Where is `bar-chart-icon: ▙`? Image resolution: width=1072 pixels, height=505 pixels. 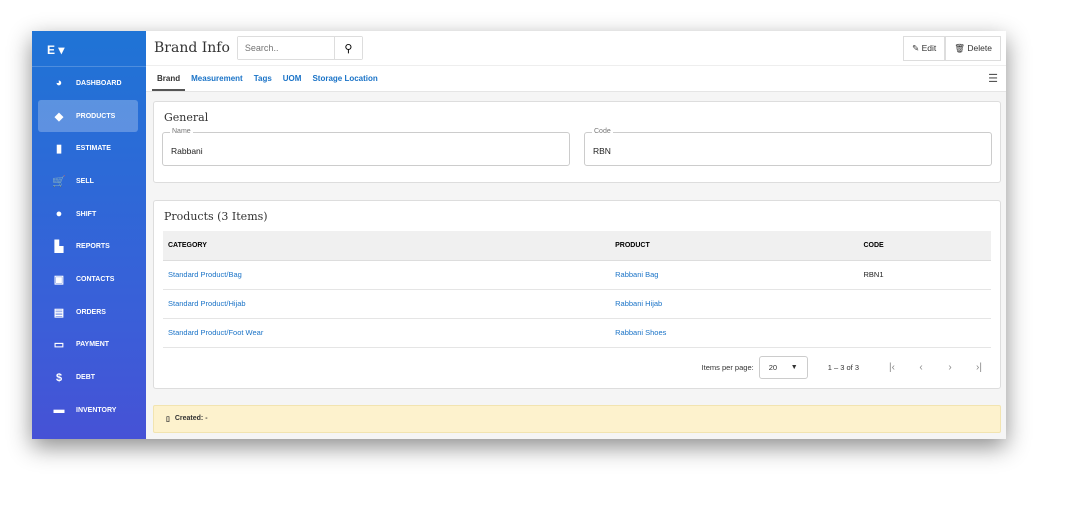 bar-chart-icon: ▙ is located at coordinates (59, 247).